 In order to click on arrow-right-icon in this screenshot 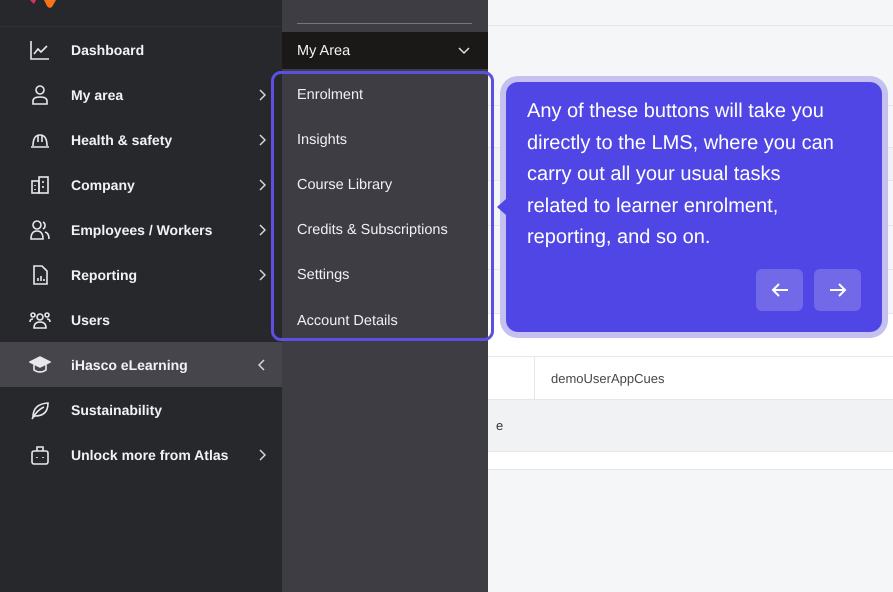, I will do `click(837, 290)`.